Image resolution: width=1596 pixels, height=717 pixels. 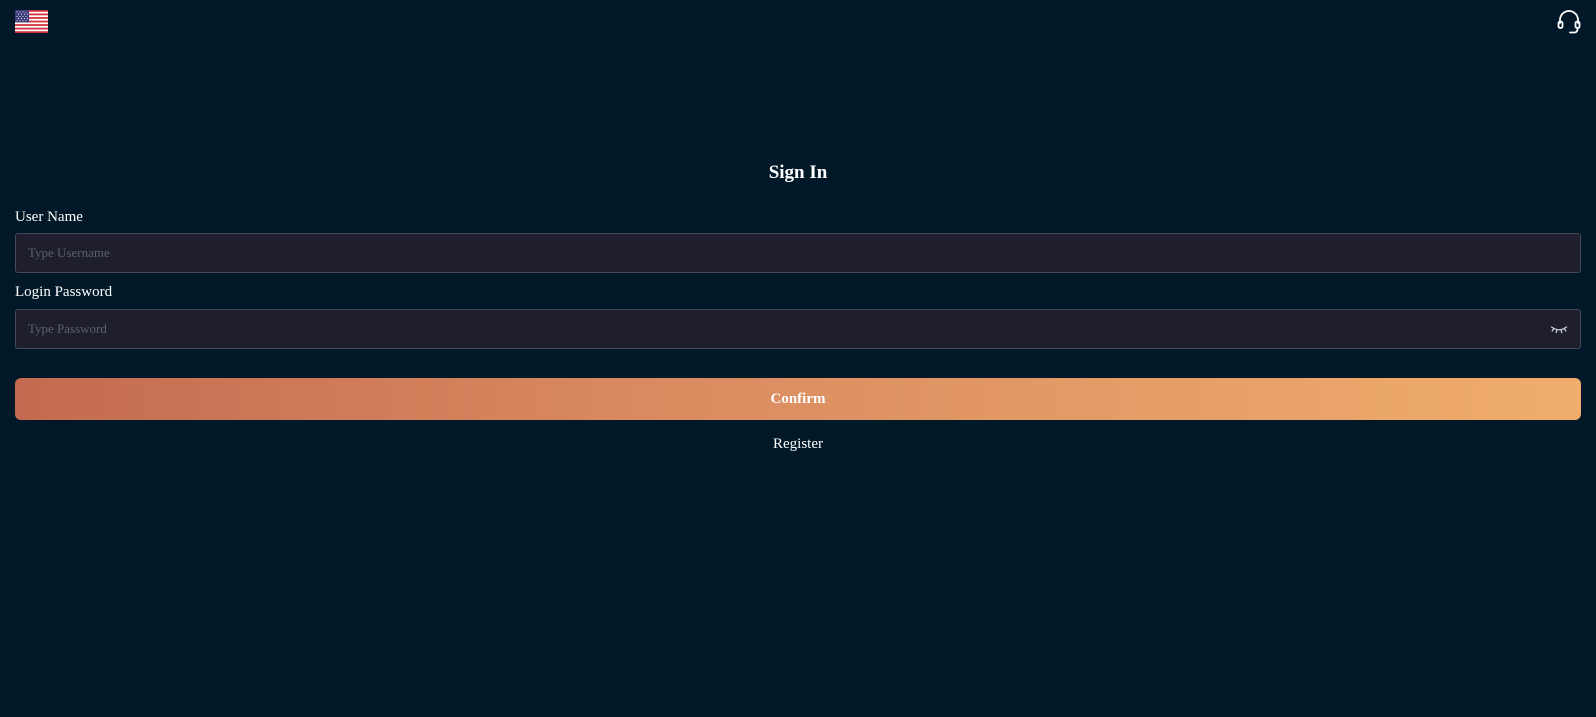 I want to click on password-field-container, so click(x=798, y=329).